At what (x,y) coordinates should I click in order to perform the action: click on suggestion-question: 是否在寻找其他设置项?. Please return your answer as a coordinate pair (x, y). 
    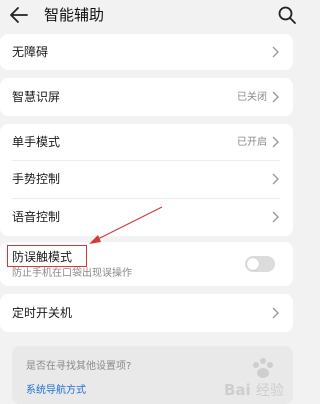
    Looking at the image, I should click on (79, 366).